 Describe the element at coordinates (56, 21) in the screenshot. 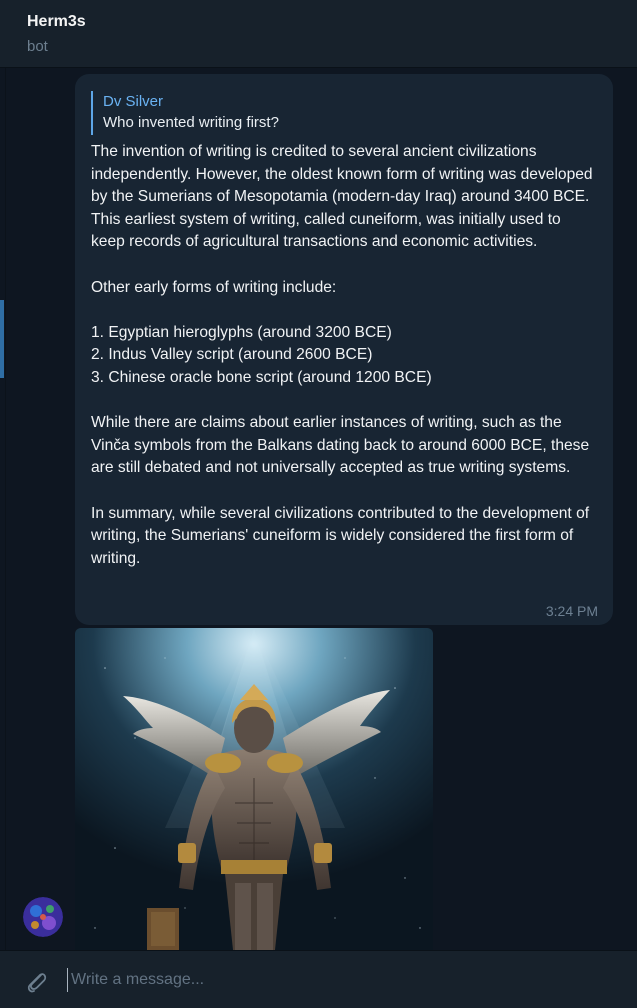

I see `chat-title: Herm3s` at that location.